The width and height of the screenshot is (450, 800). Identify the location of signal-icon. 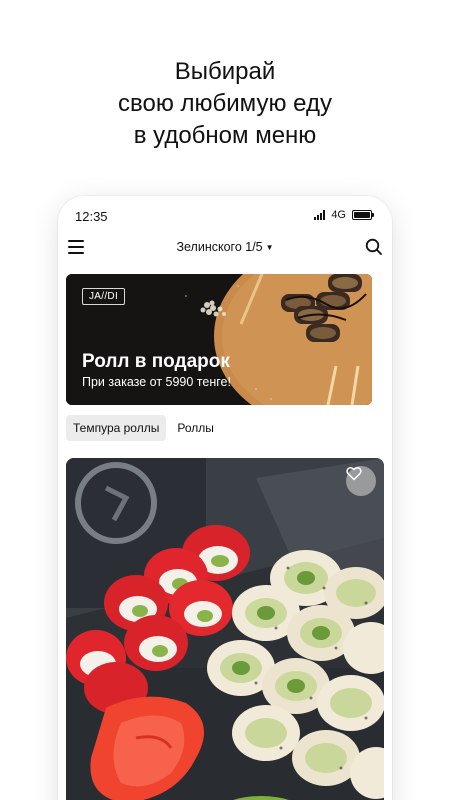
(320, 215).